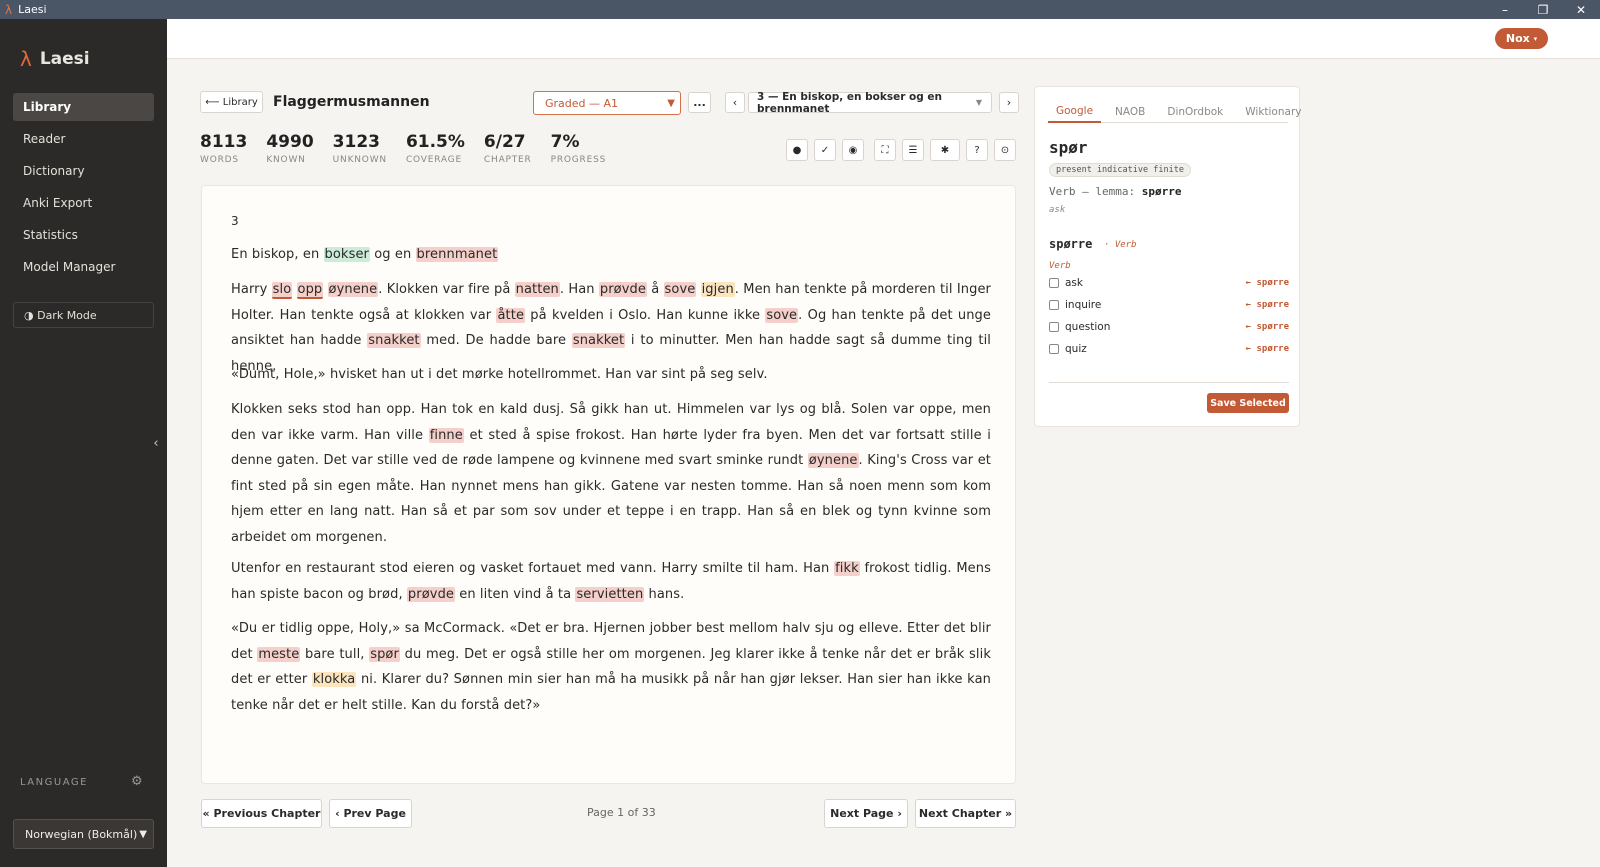 The image size is (1600, 867). What do you see at coordinates (1169, 382) in the screenshot?
I see `divider` at bounding box center [1169, 382].